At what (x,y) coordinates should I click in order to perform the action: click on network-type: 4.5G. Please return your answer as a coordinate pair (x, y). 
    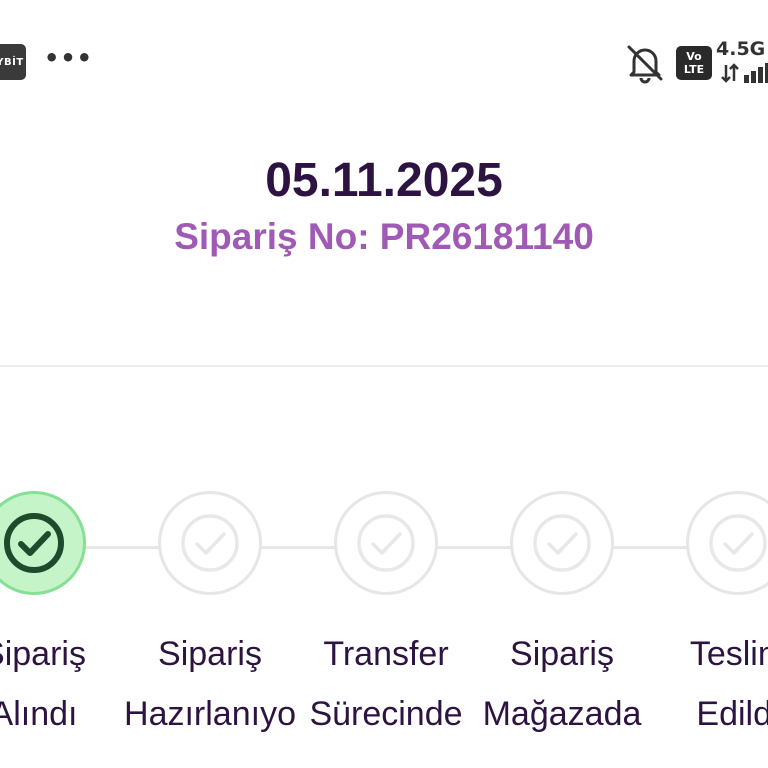
    Looking at the image, I should click on (741, 49).